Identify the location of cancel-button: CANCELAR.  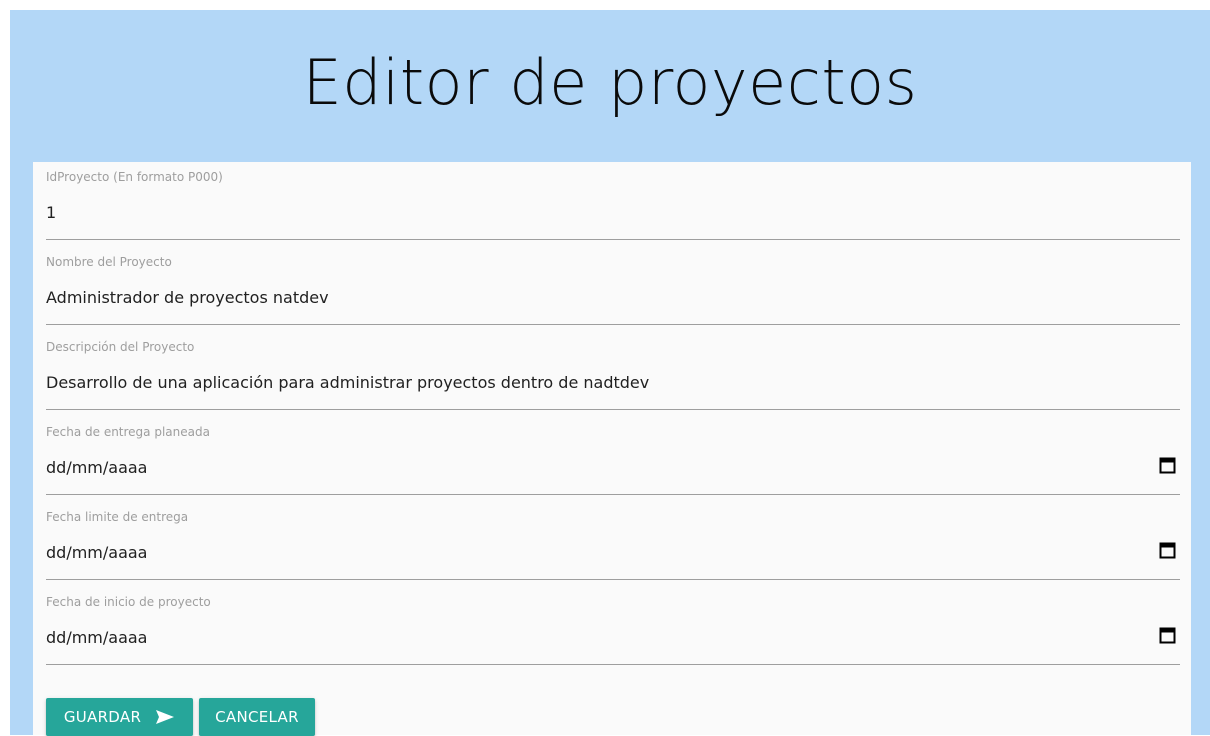
(257, 717).